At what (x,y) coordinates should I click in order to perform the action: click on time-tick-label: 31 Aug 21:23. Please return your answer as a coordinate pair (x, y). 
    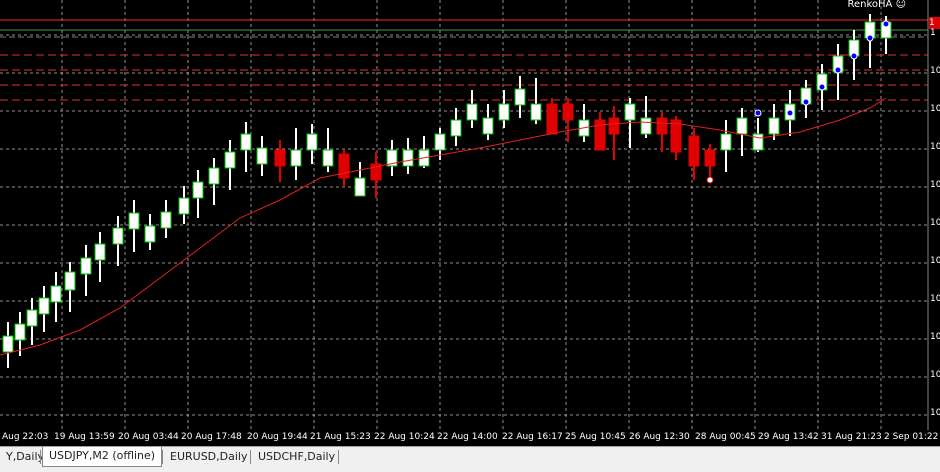
    Looking at the image, I should click on (851, 437).